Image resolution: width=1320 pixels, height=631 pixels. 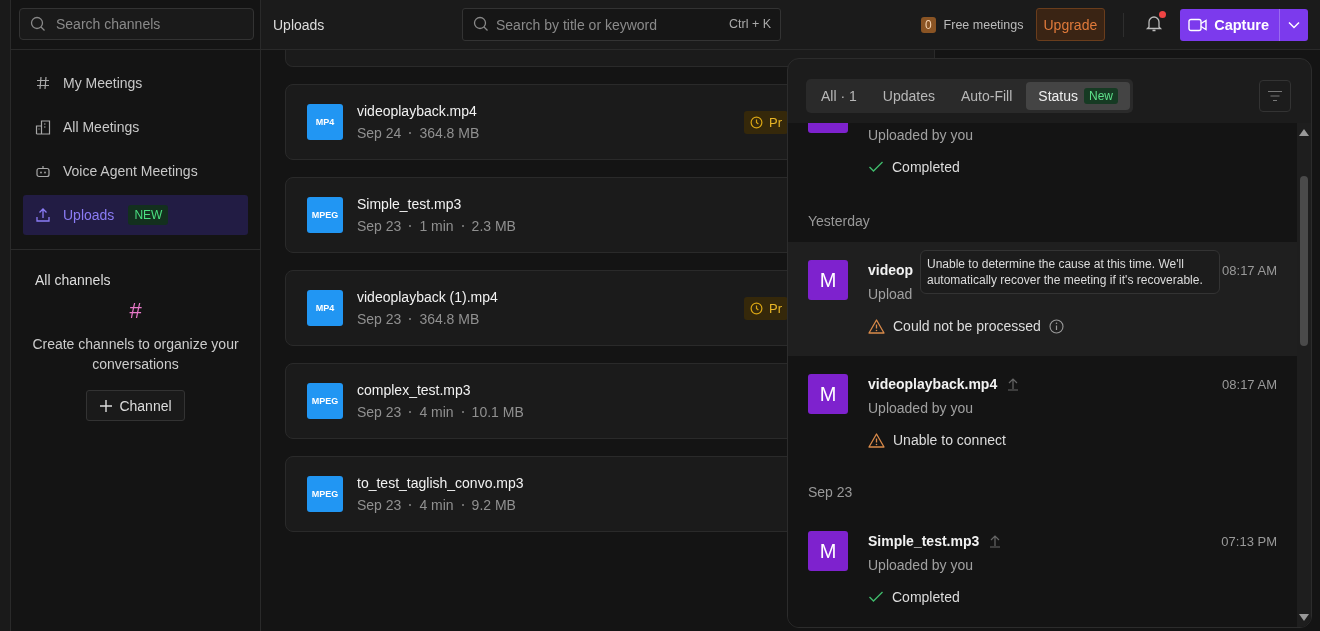 What do you see at coordinates (891, 294) in the screenshot?
I see `item-subtitle: Upload` at bounding box center [891, 294].